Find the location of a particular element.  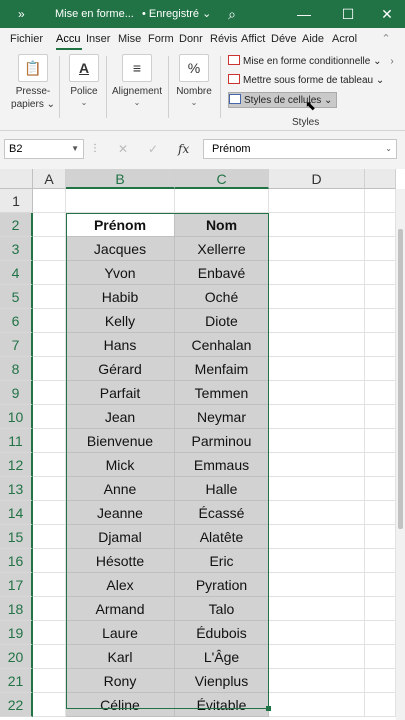

cell-c5: Oché is located at coordinates (222, 297).